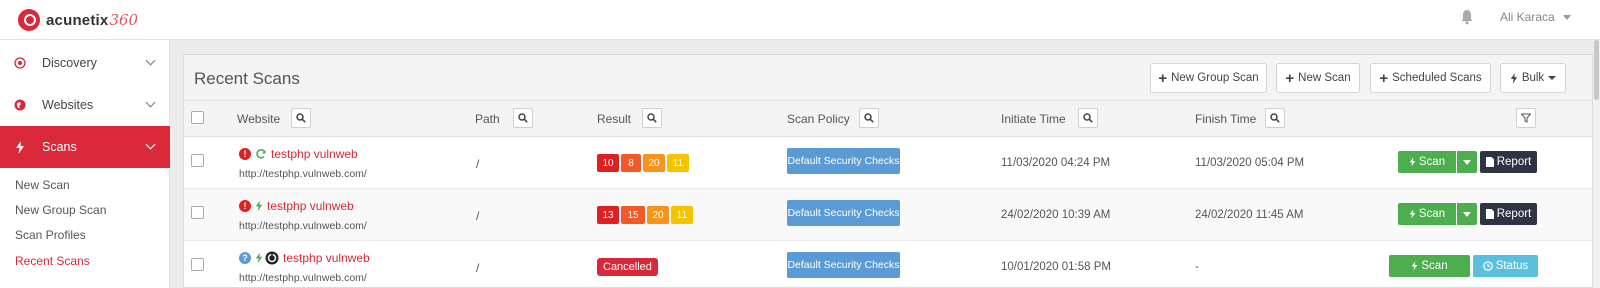  Describe the element at coordinates (29, 20) in the screenshot. I see `logo-mark-icon` at that location.